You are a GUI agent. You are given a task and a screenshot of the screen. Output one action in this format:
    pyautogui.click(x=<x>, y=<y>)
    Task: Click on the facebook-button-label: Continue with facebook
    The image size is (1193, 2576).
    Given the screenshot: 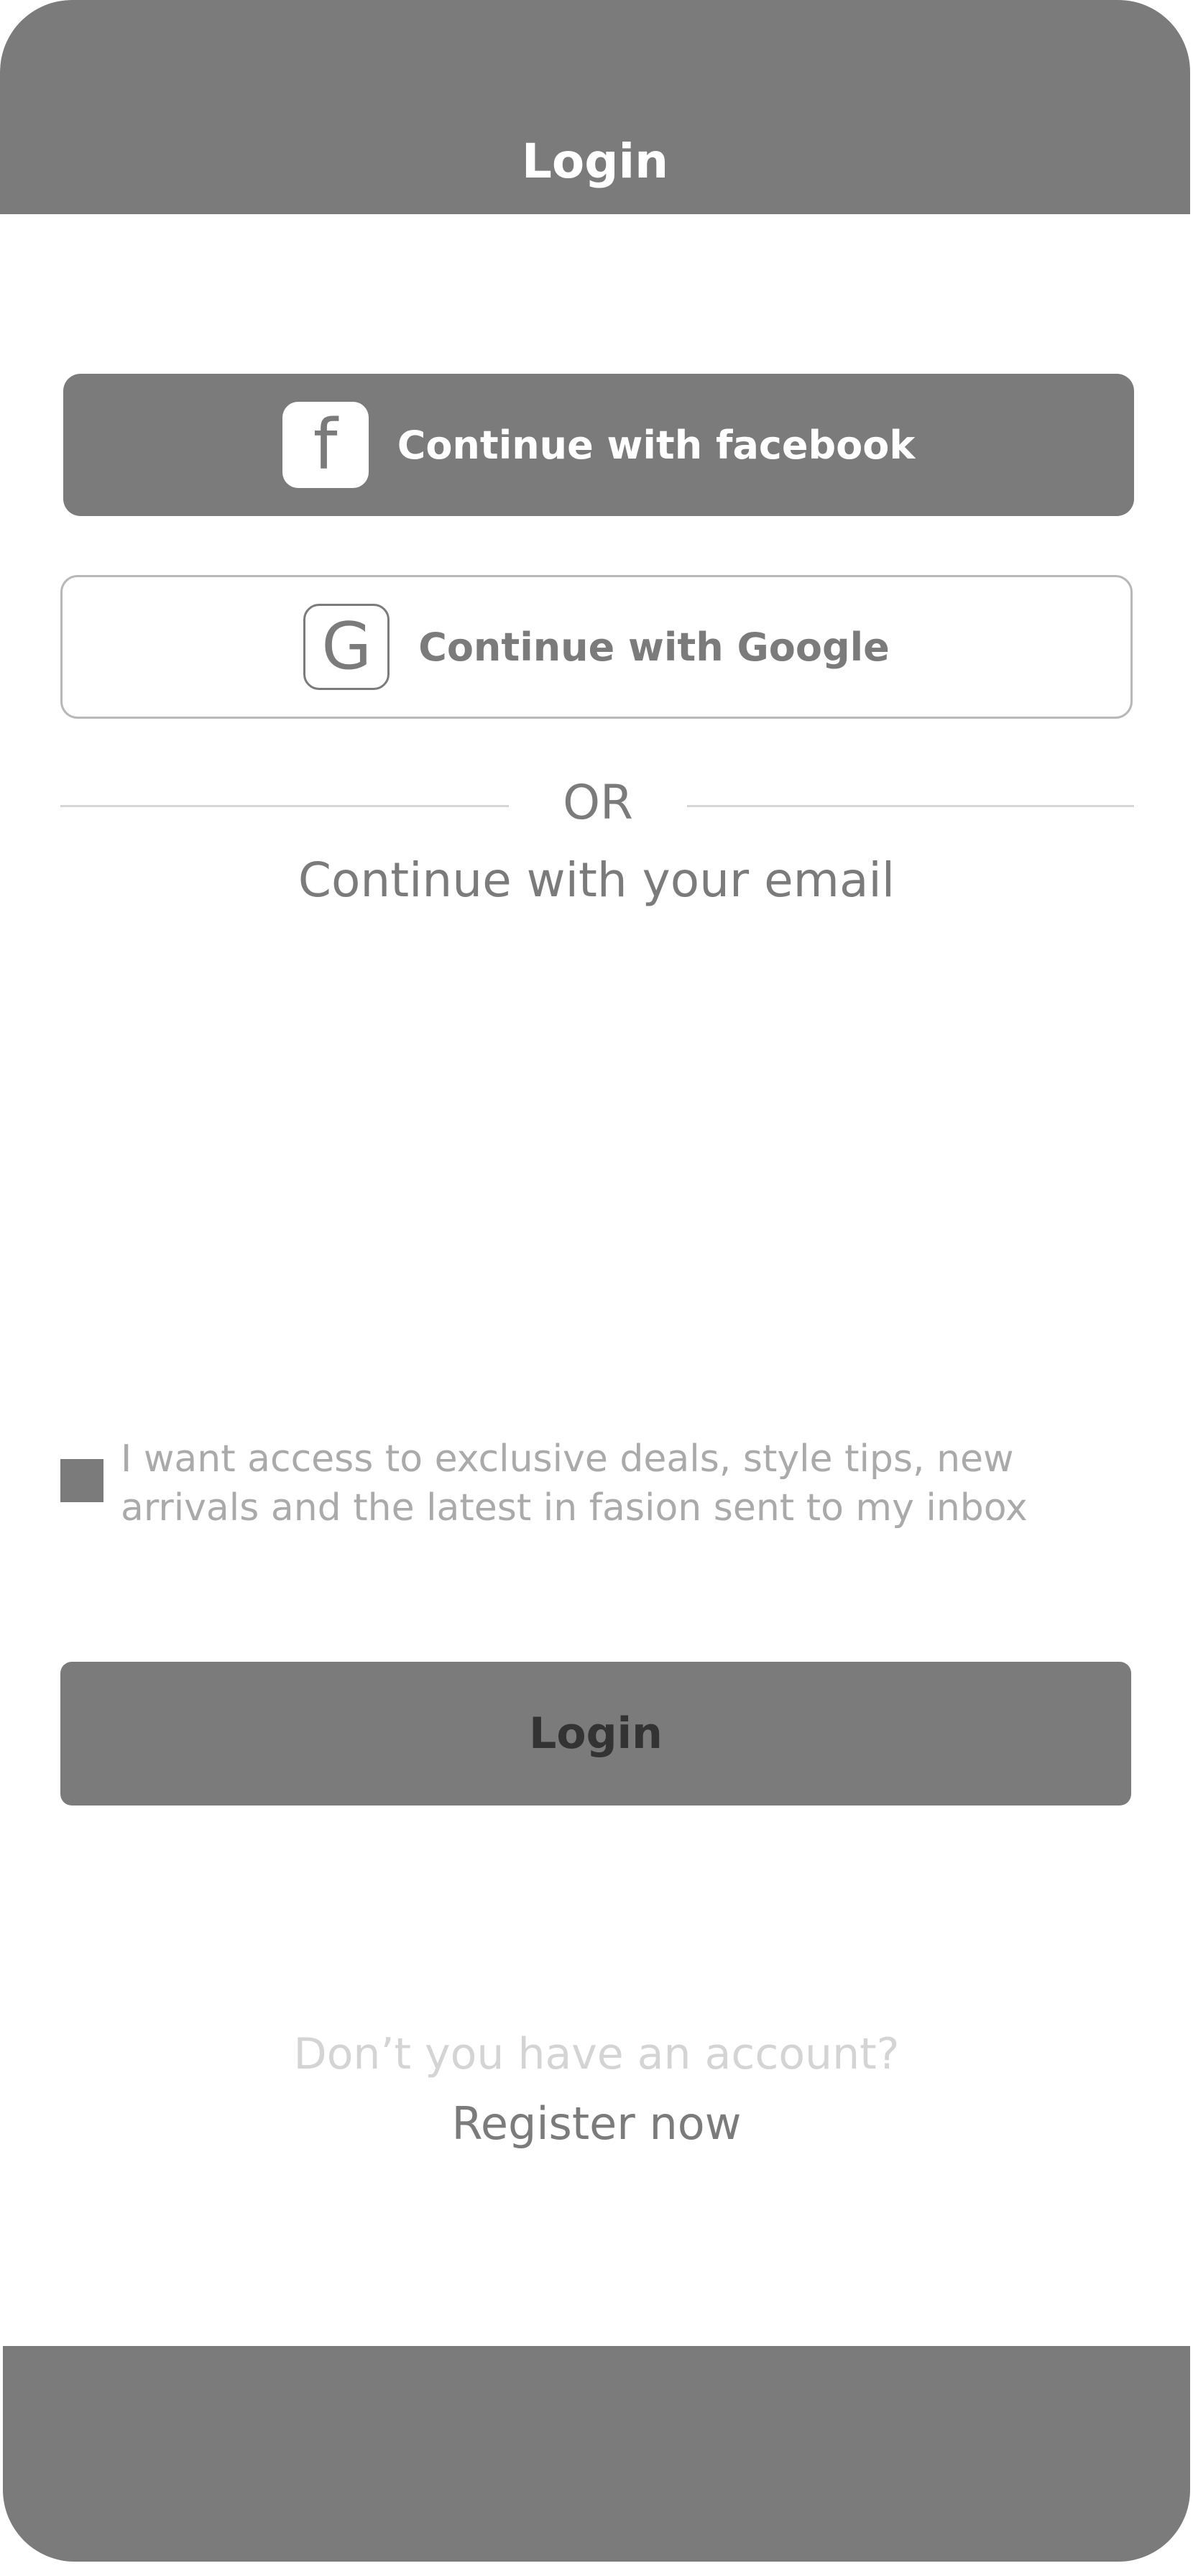 What is the action you would take?
    pyautogui.click(x=656, y=445)
    